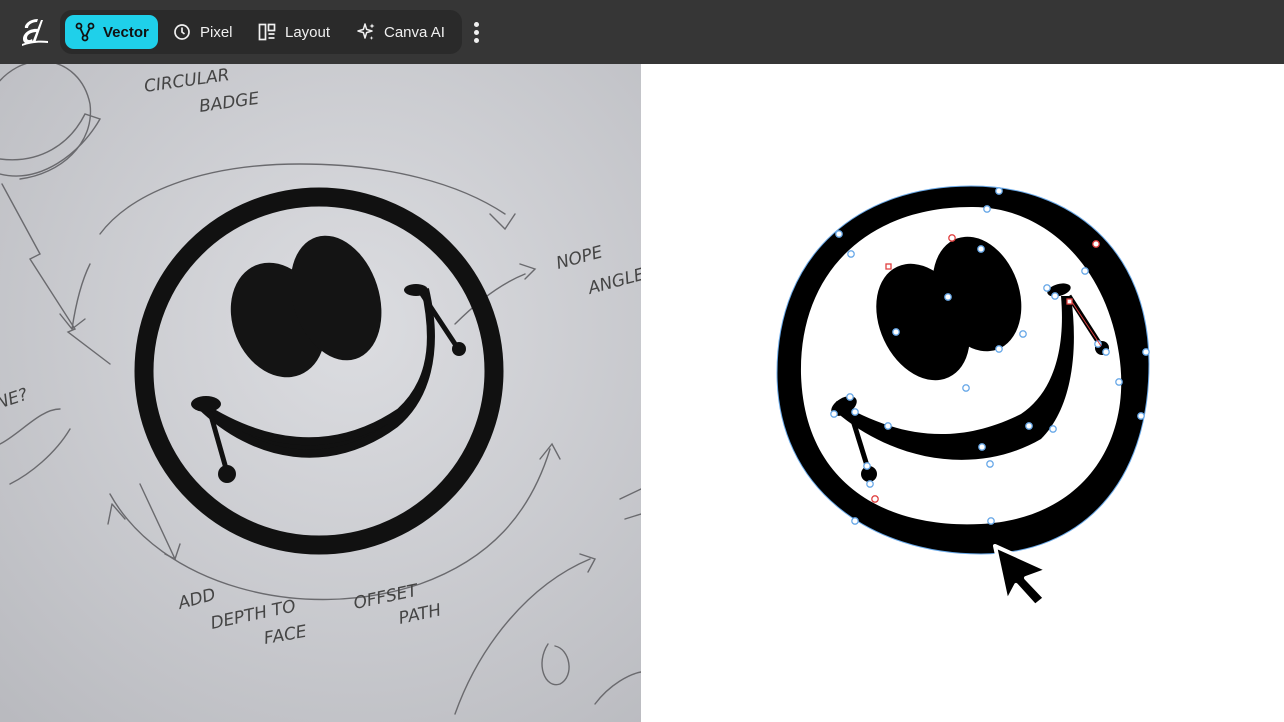 The image size is (1284, 722). Describe the element at coordinates (182, 32) in the screenshot. I see `pixel-circle-icon` at that location.